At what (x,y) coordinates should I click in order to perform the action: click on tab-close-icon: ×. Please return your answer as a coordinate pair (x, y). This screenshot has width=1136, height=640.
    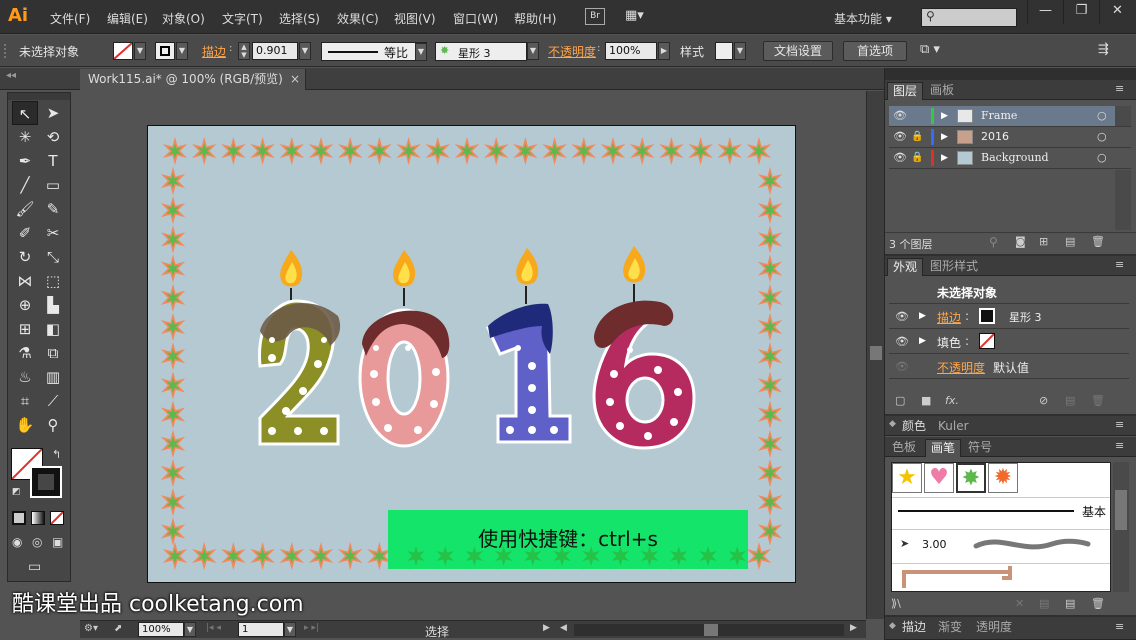
    Looking at the image, I should click on (295, 79).